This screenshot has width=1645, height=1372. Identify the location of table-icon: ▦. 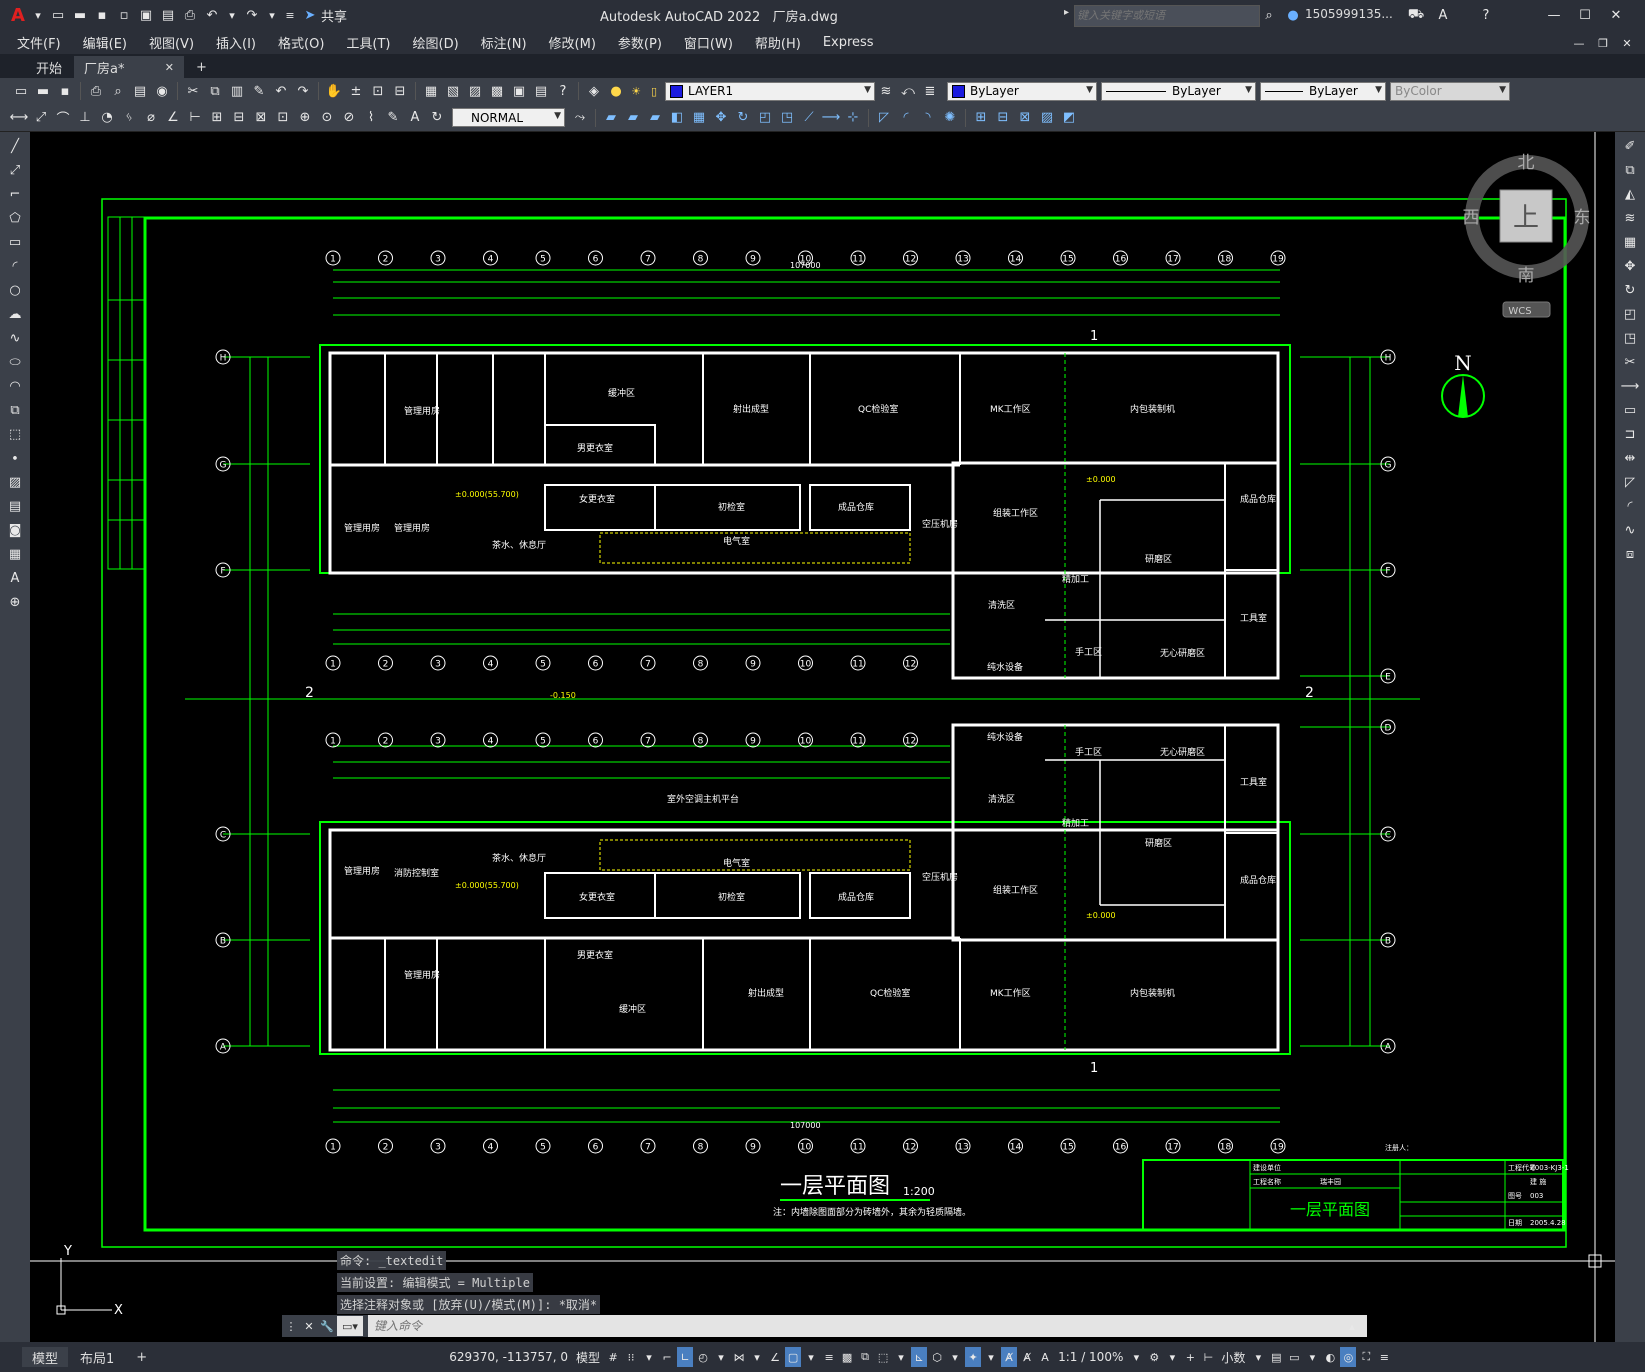
(15, 554).